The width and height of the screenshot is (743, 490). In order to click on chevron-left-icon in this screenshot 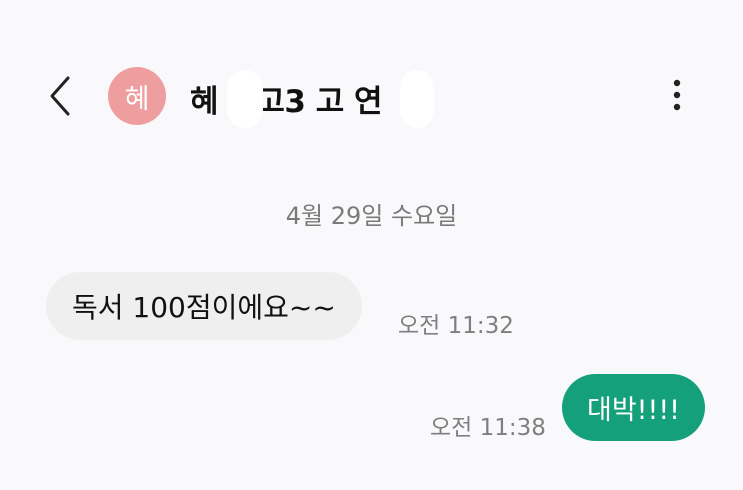, I will do `click(60, 96)`.